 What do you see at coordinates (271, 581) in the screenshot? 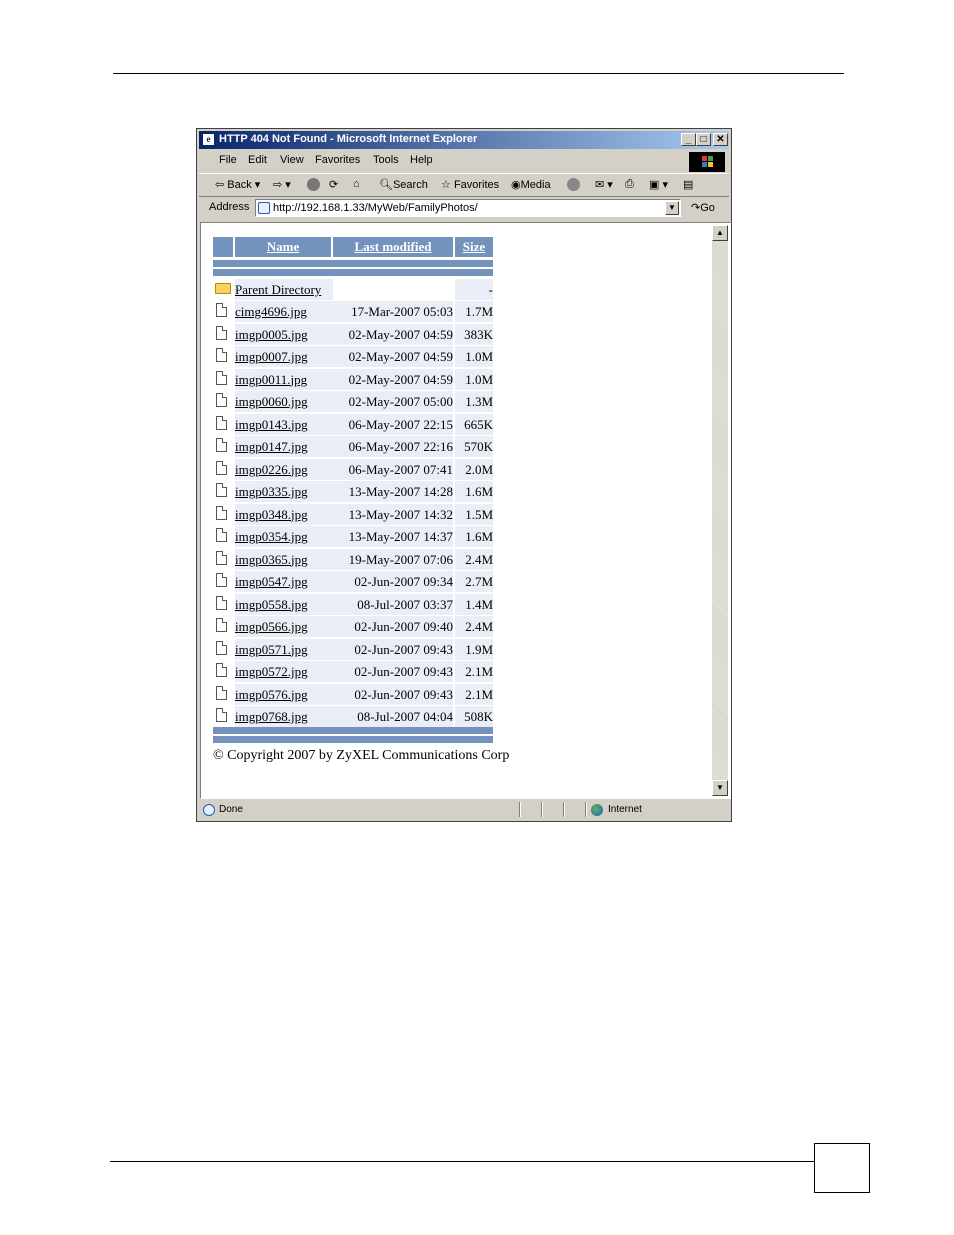
I see `file-link: imgp0547.jpg` at bounding box center [271, 581].